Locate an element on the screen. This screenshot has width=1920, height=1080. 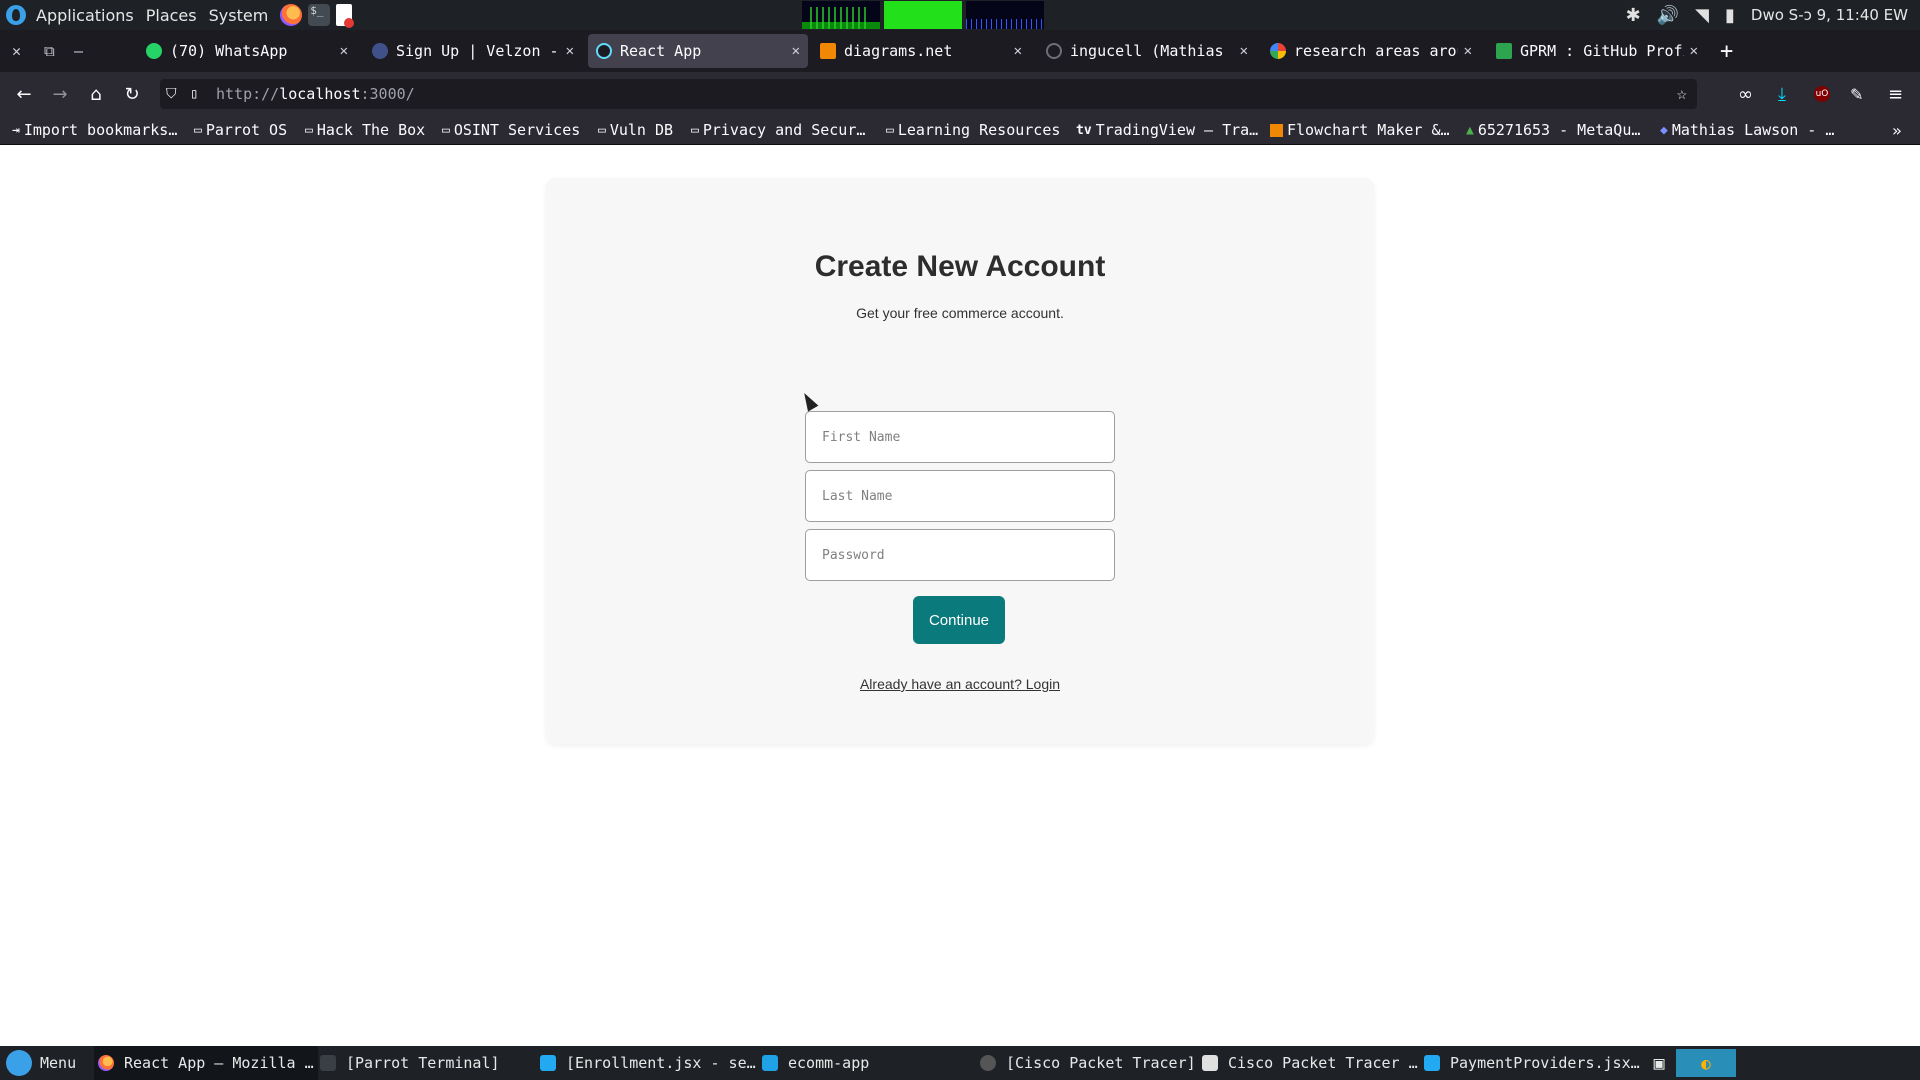
new-tab-button: + is located at coordinates (1726, 51).